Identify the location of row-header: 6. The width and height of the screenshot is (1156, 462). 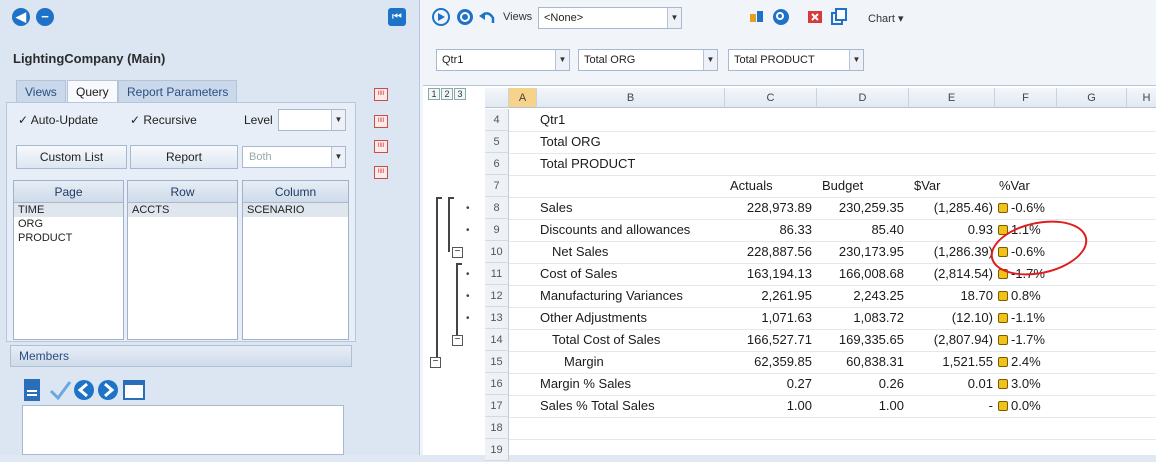
(497, 164).